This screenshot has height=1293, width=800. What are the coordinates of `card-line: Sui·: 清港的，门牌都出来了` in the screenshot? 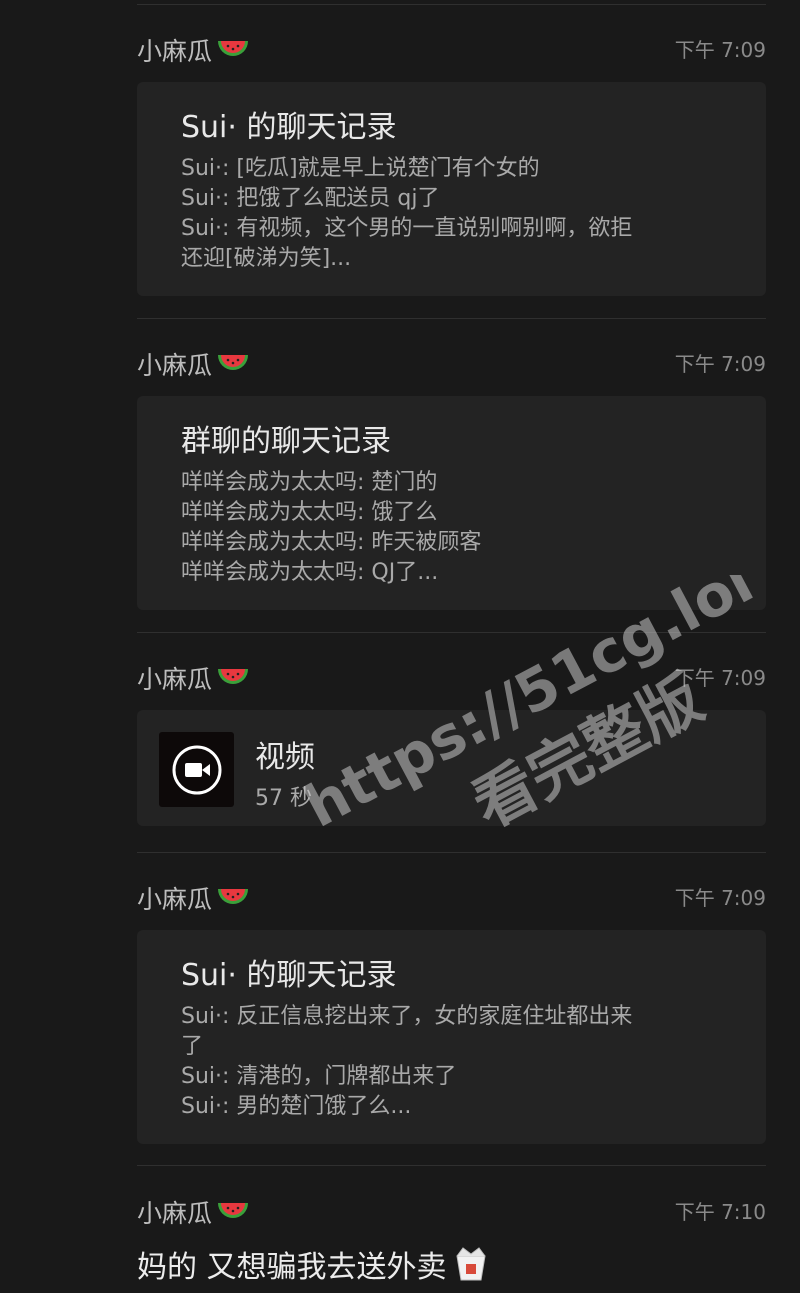 It's located at (319, 1076).